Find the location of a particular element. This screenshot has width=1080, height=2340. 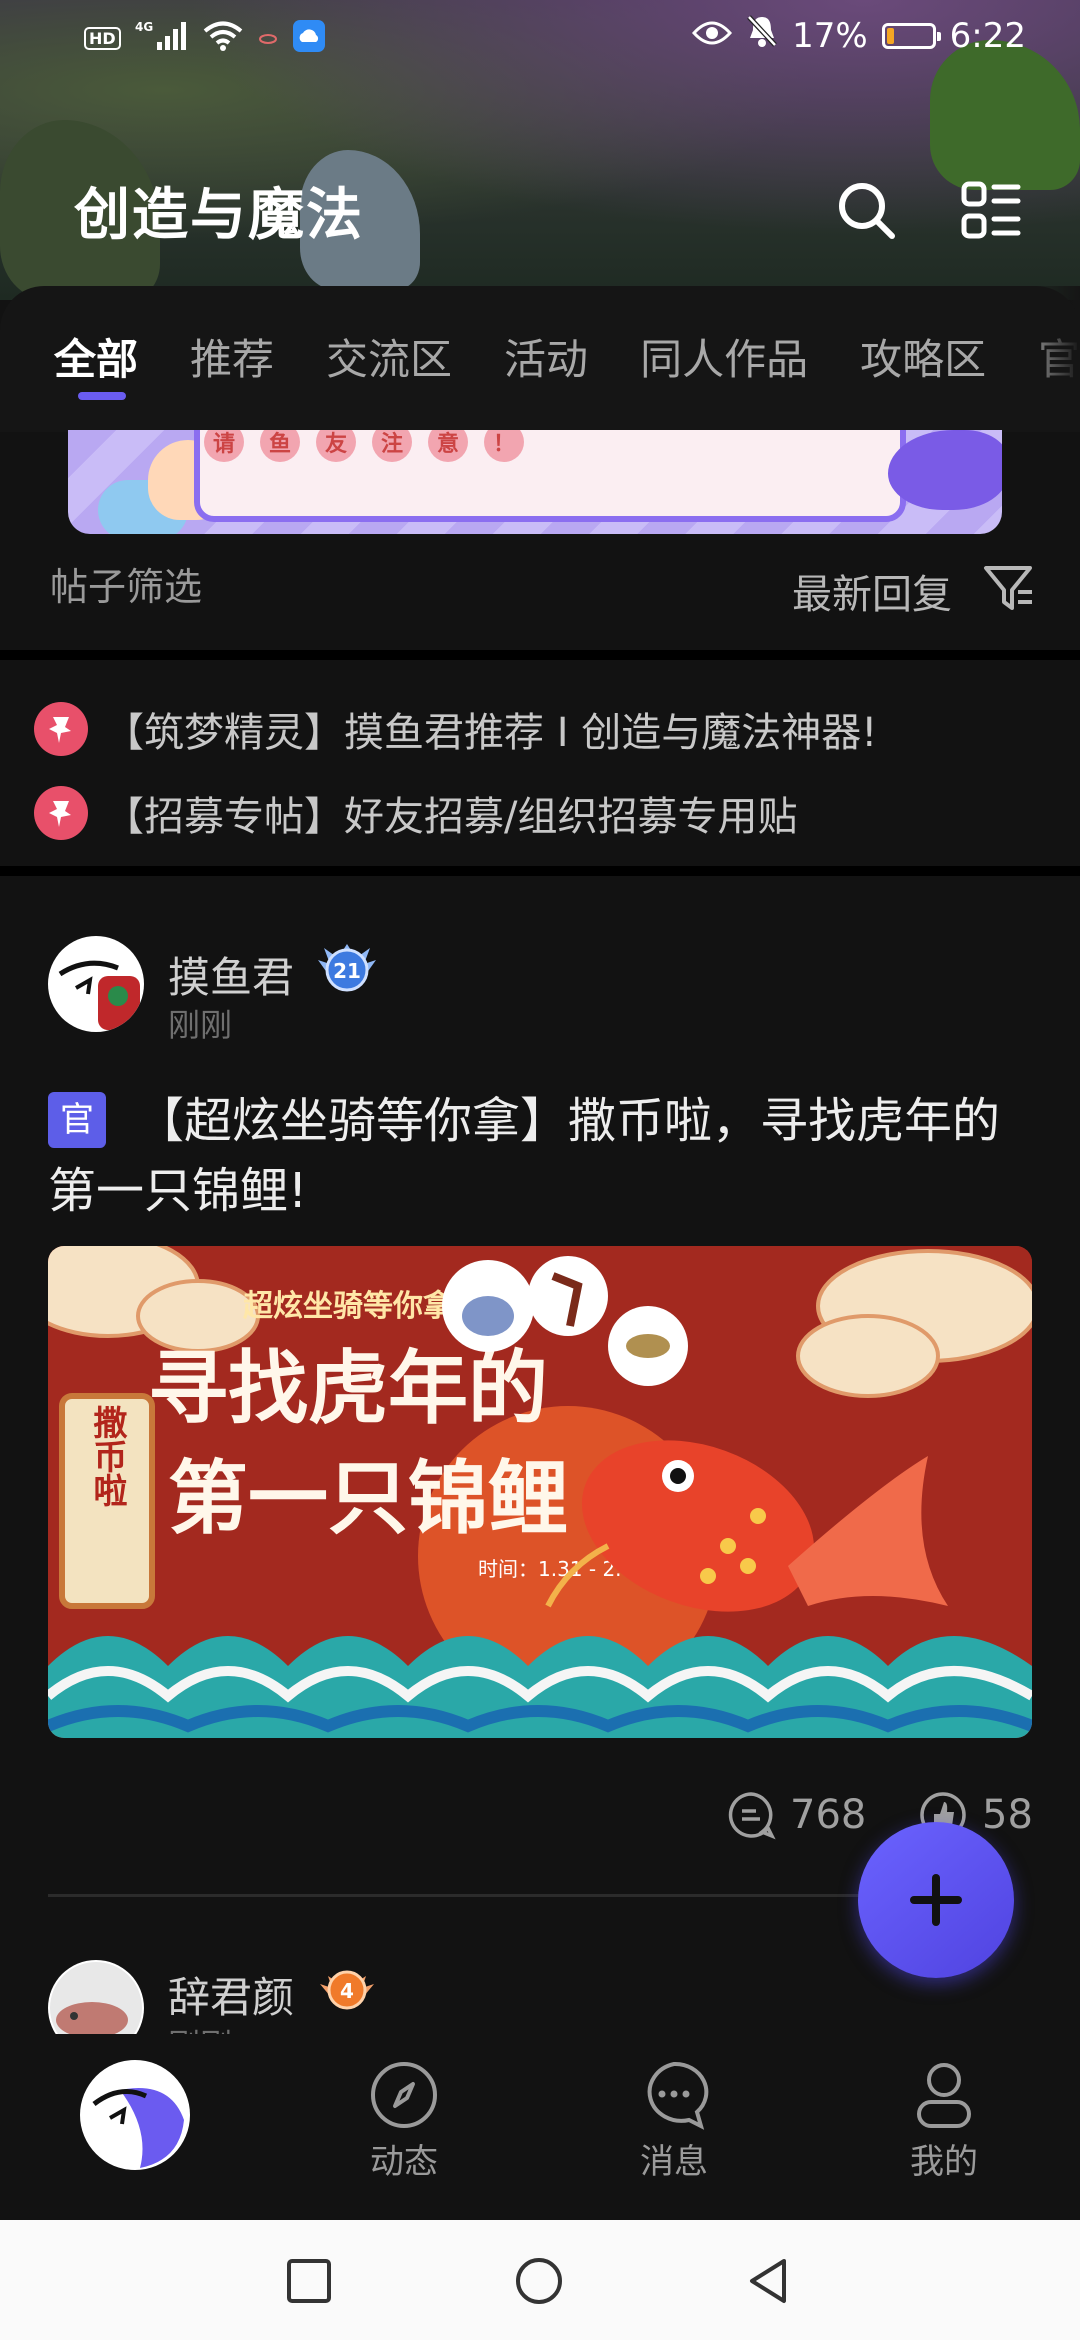

grid-menu-icon is located at coordinates (991, 210).